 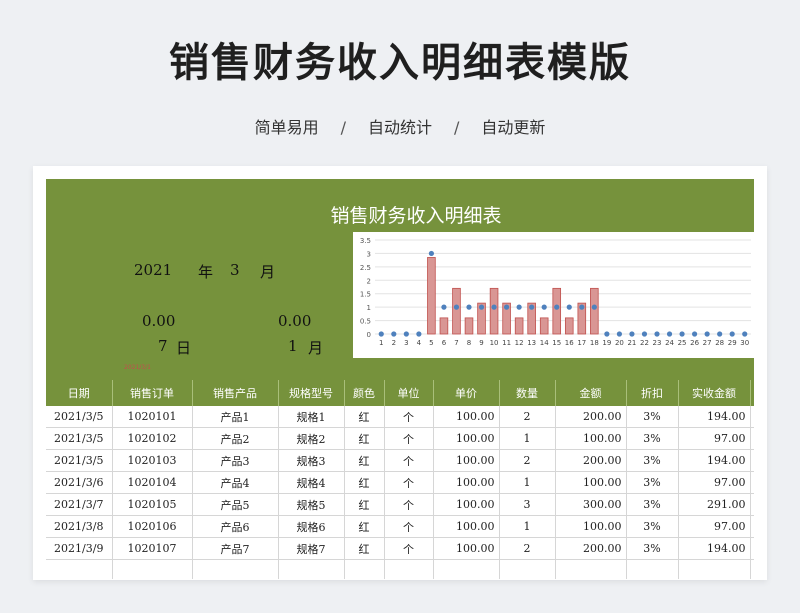 What do you see at coordinates (79, 569) in the screenshot?
I see `cell-date` at bounding box center [79, 569].